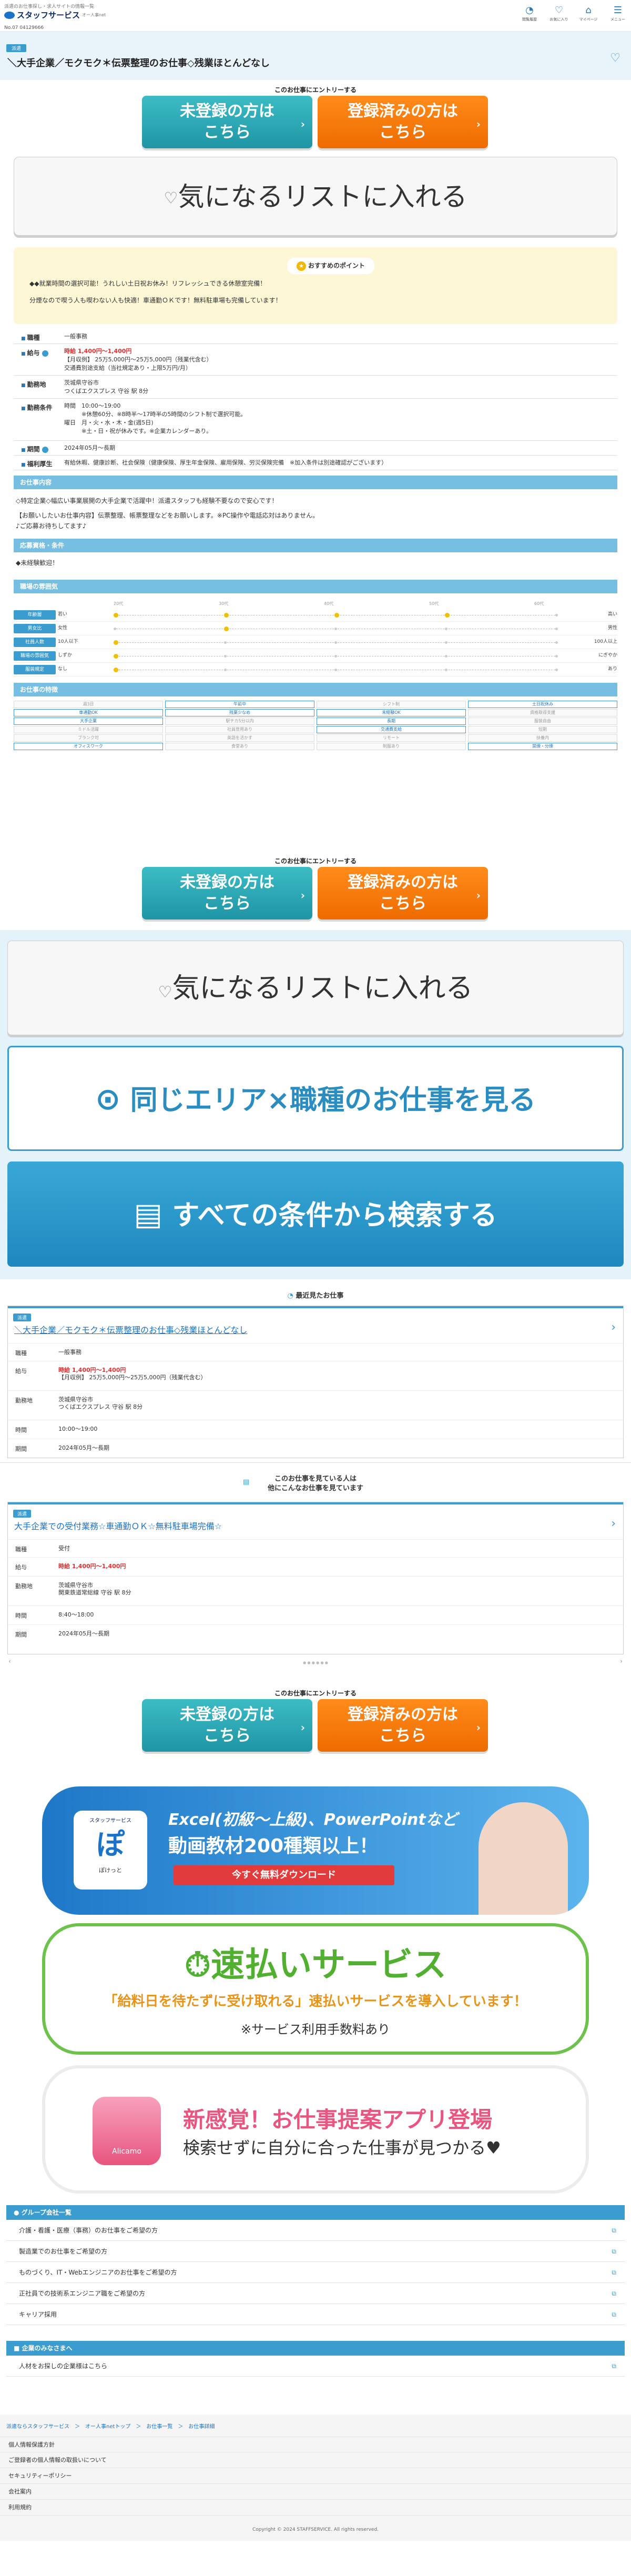  Describe the element at coordinates (148, 1214) in the screenshot. I see `document-search-icon: ▤` at that location.